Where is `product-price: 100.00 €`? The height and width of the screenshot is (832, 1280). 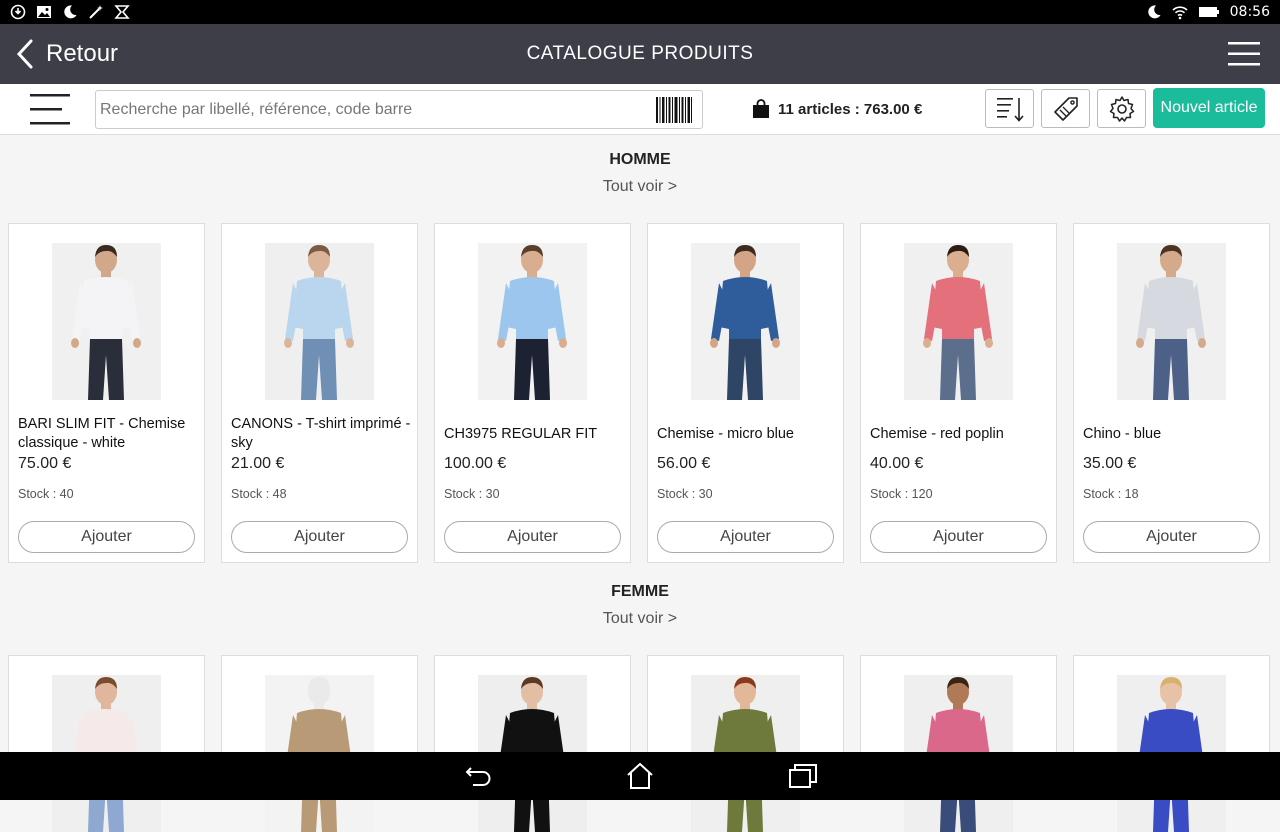
product-price: 100.00 € is located at coordinates (475, 463).